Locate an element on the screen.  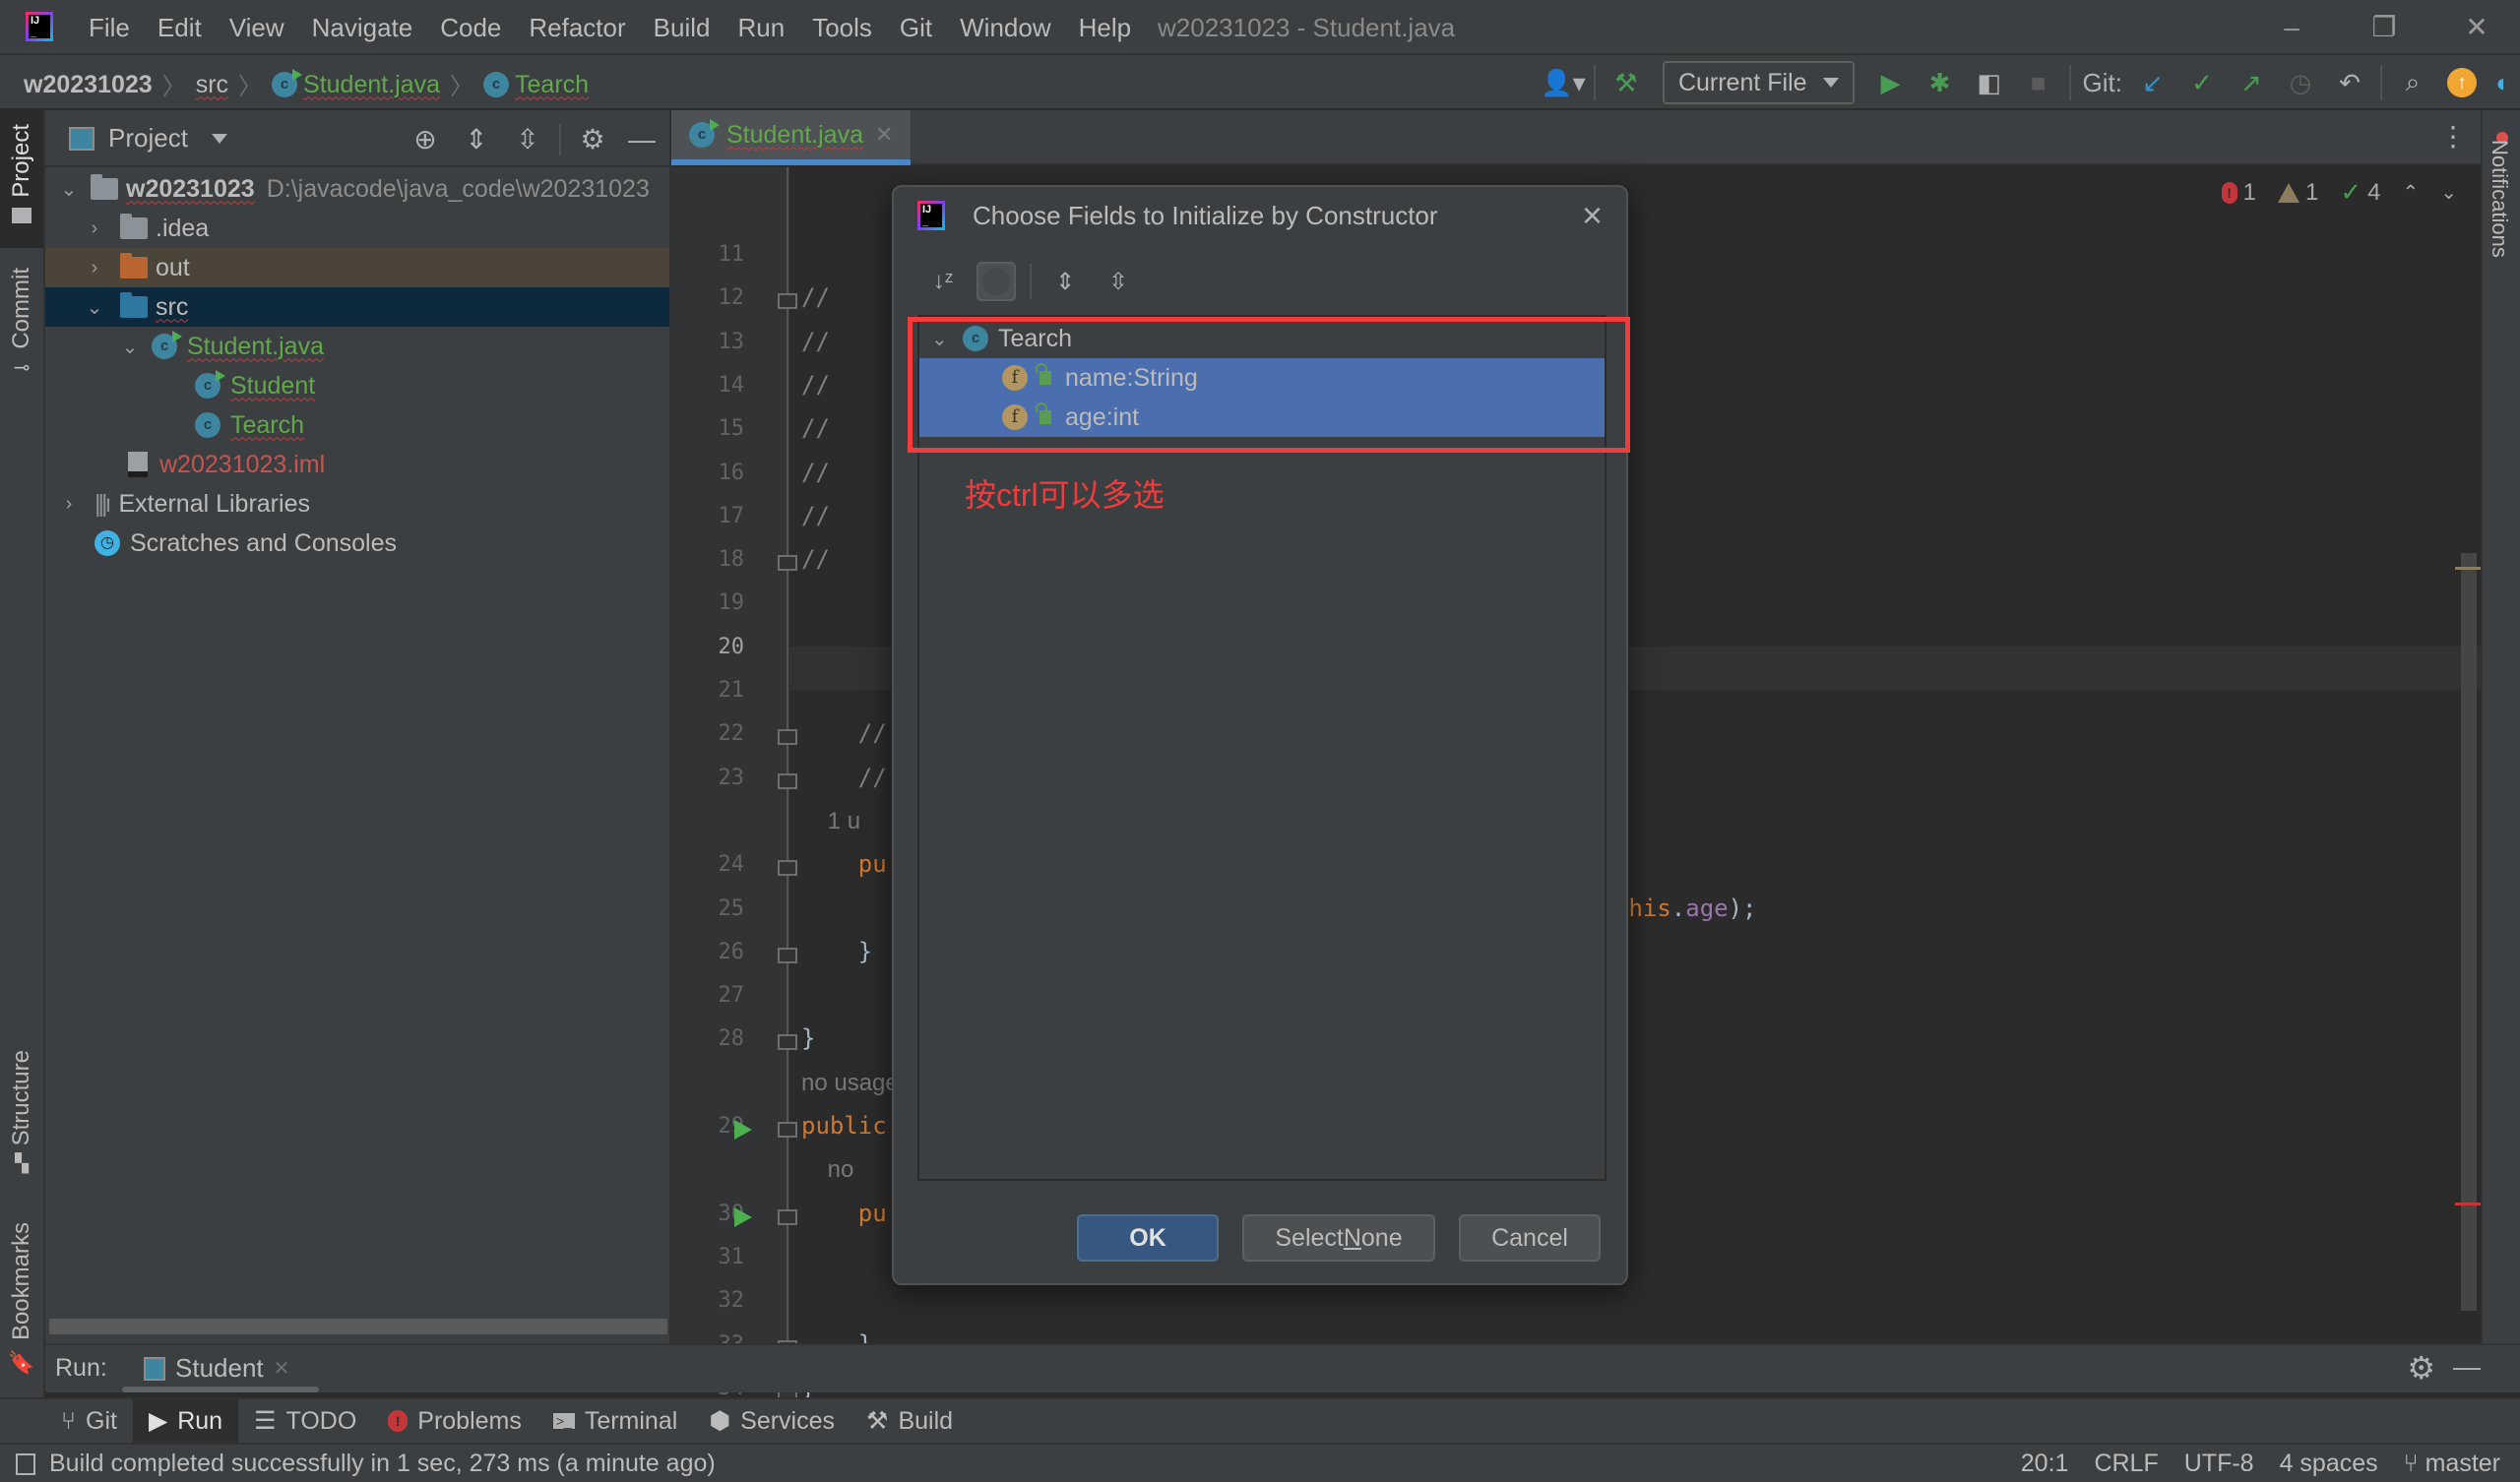
editor-scrollbar is located at coordinates (2468, 932).